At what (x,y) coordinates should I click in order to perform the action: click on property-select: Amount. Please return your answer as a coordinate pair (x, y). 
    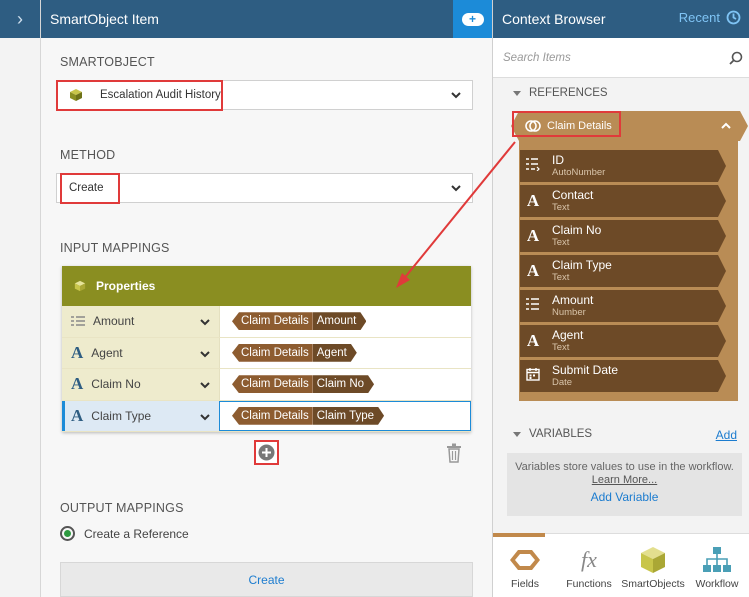
    Looking at the image, I should click on (140, 321).